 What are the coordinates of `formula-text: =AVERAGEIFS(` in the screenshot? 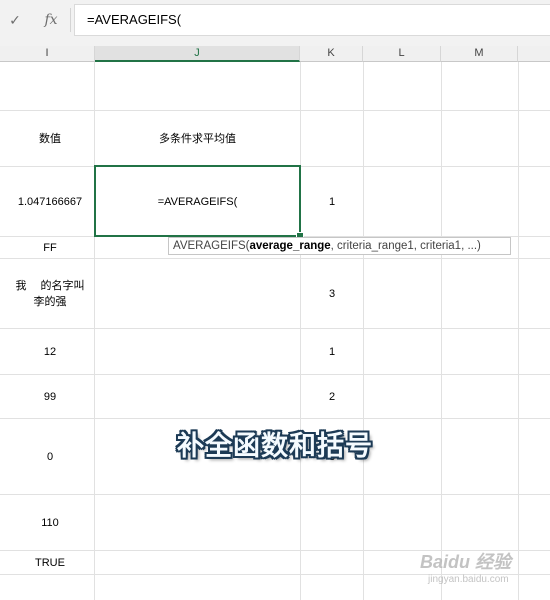 It's located at (134, 19).